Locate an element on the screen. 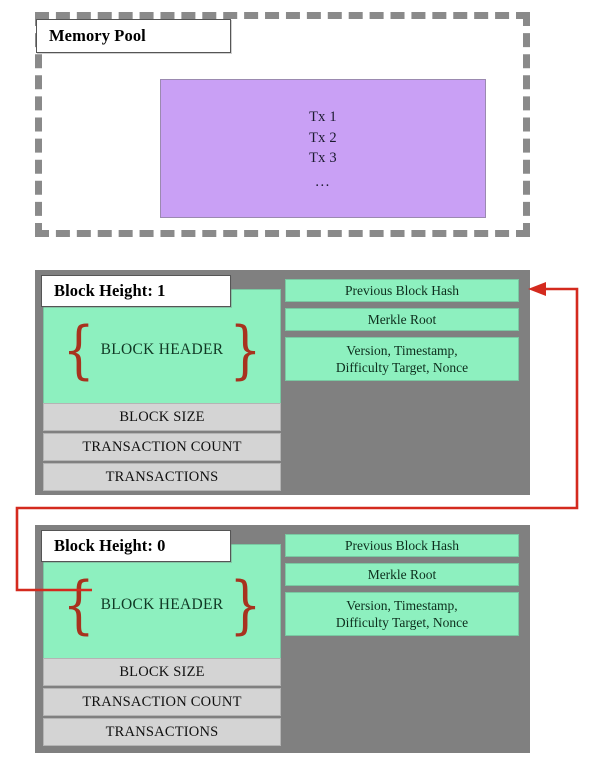 This screenshot has width=595, height=778. block-1-merkle-root: Merkle Root is located at coordinates (402, 319).